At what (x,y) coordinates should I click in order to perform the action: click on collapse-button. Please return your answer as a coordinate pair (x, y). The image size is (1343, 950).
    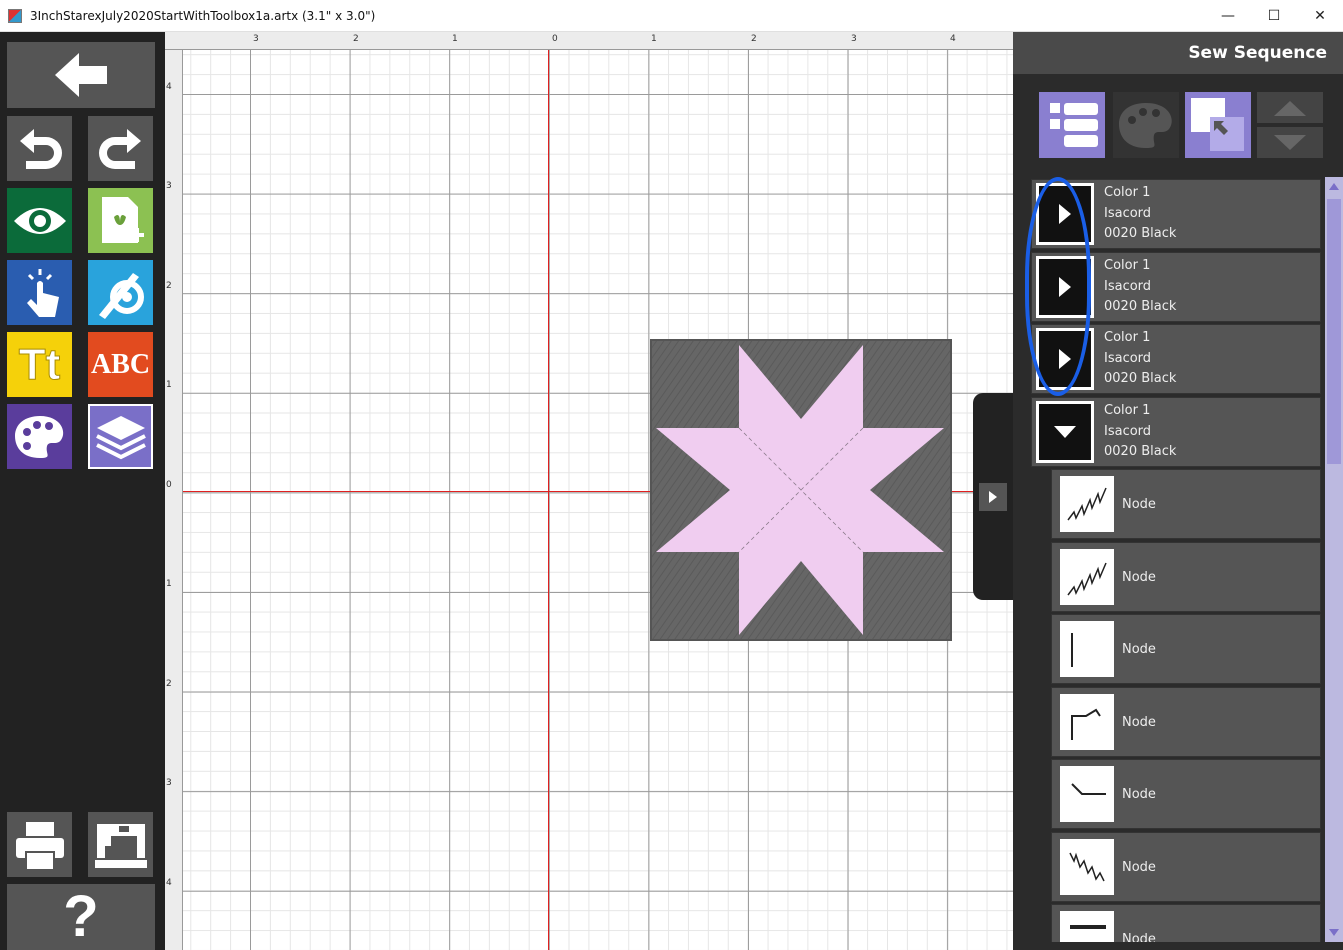
    Looking at the image, I should click on (1065, 432).